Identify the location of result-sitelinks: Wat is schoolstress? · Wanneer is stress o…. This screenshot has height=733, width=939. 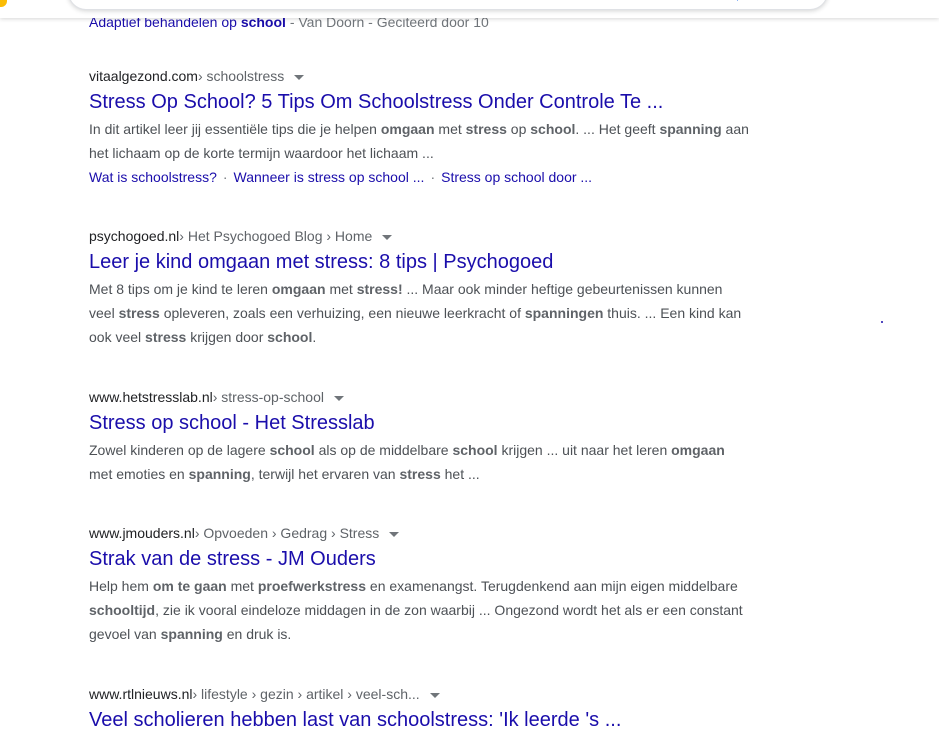
(419, 177).